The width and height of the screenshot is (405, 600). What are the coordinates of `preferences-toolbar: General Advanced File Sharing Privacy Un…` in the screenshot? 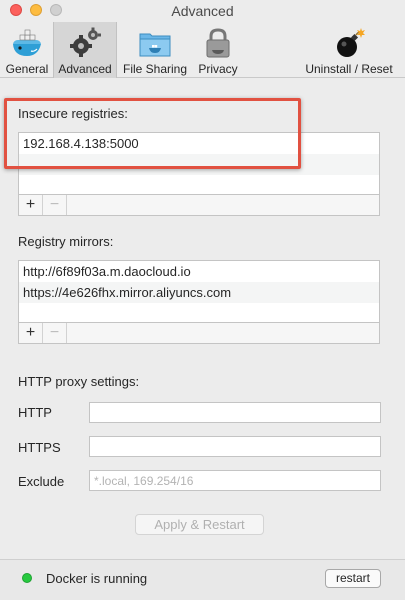 It's located at (202, 50).